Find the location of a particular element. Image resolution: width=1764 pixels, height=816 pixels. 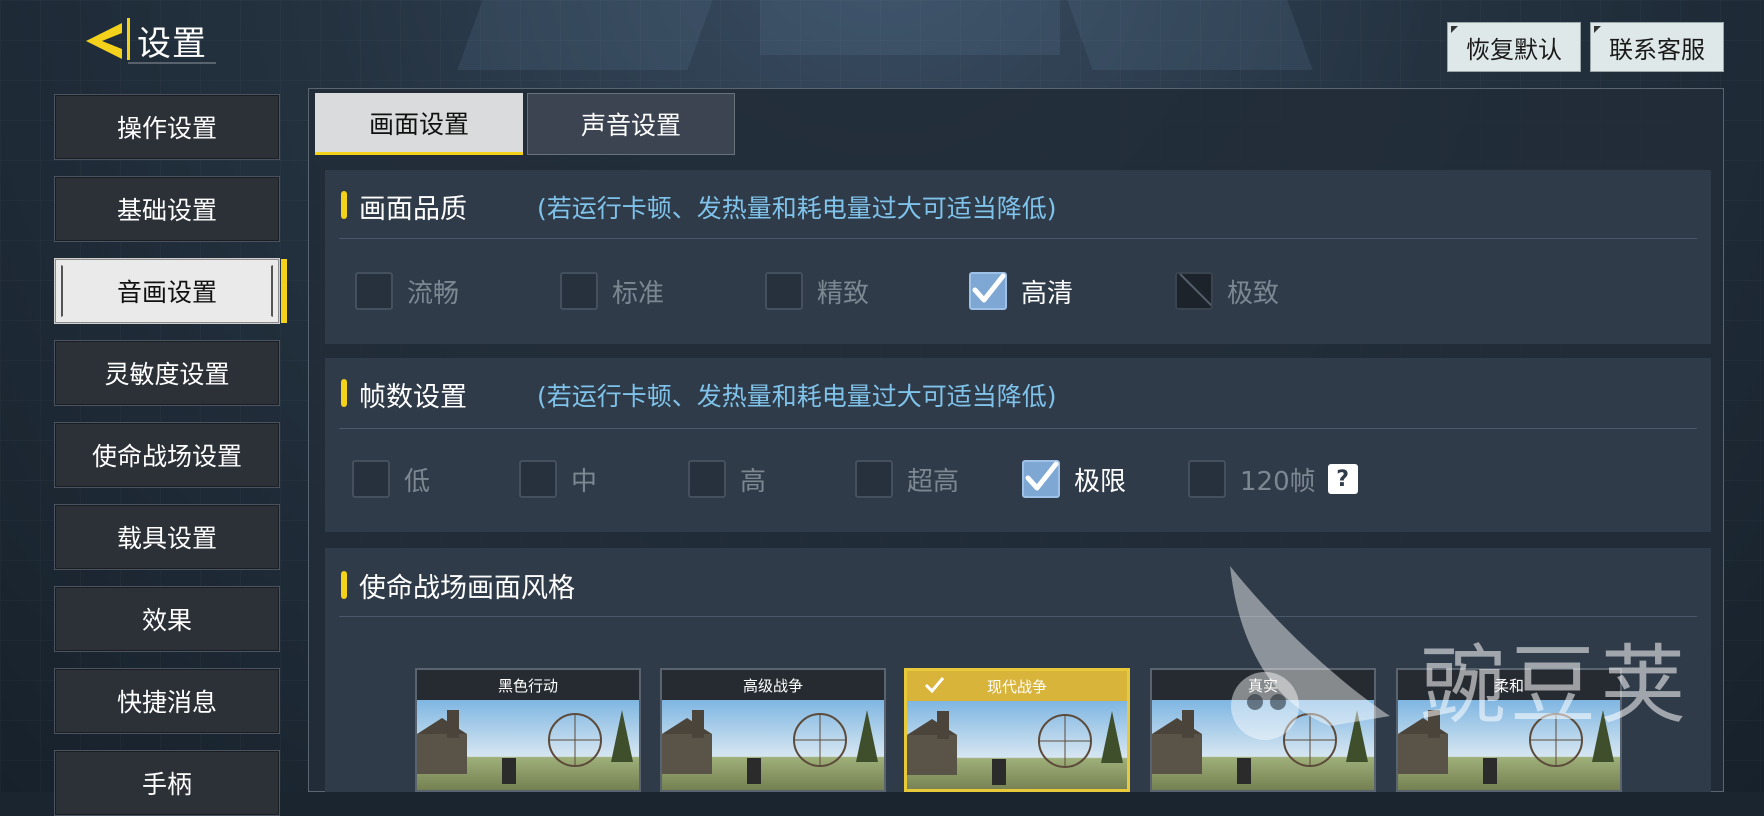

back-button is located at coordinates (104, 41).